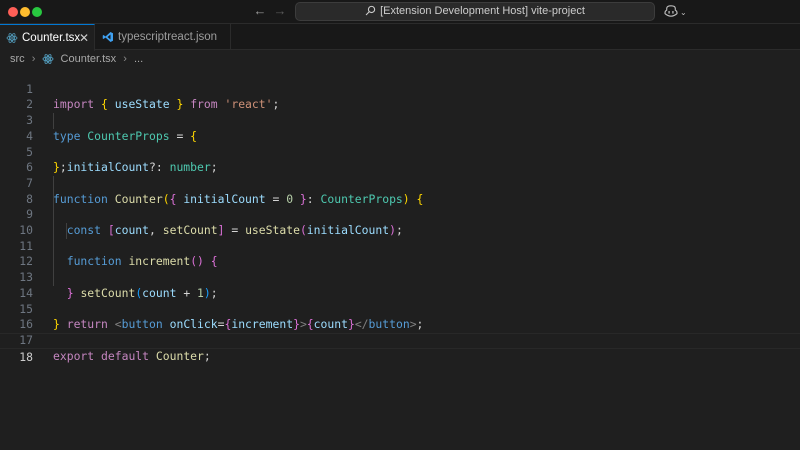 The height and width of the screenshot is (450, 800). Describe the element at coordinates (400, 120) in the screenshot. I see `code-line: 3 type CounterProps = {` at that location.